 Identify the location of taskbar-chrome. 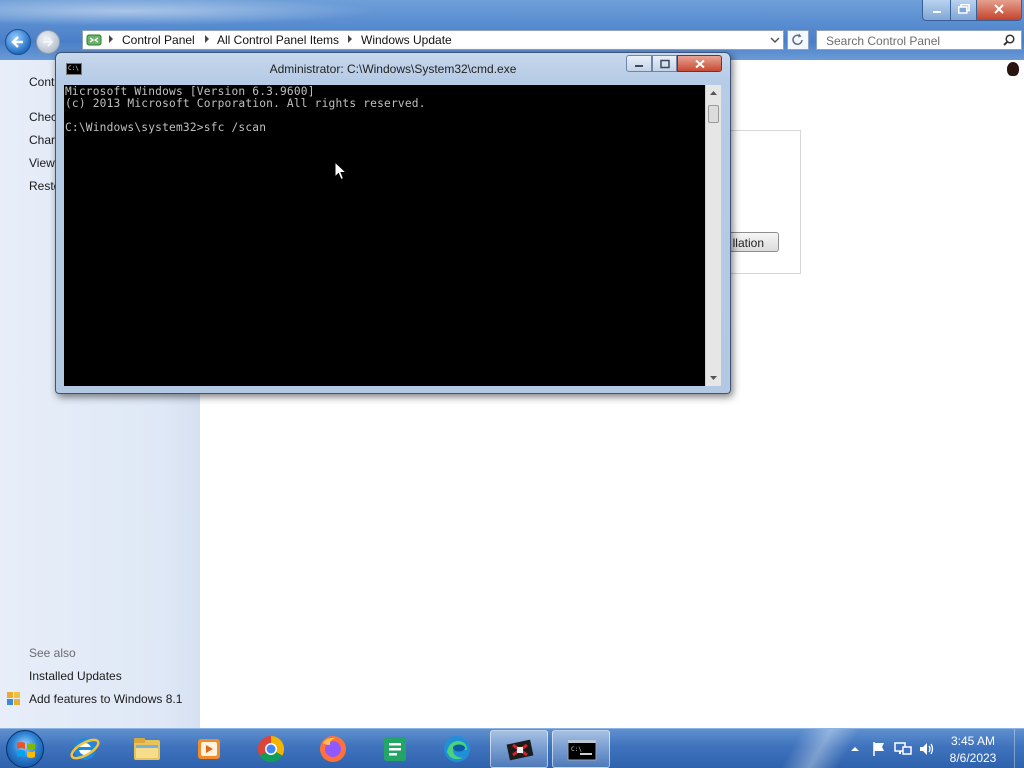
(271, 749).